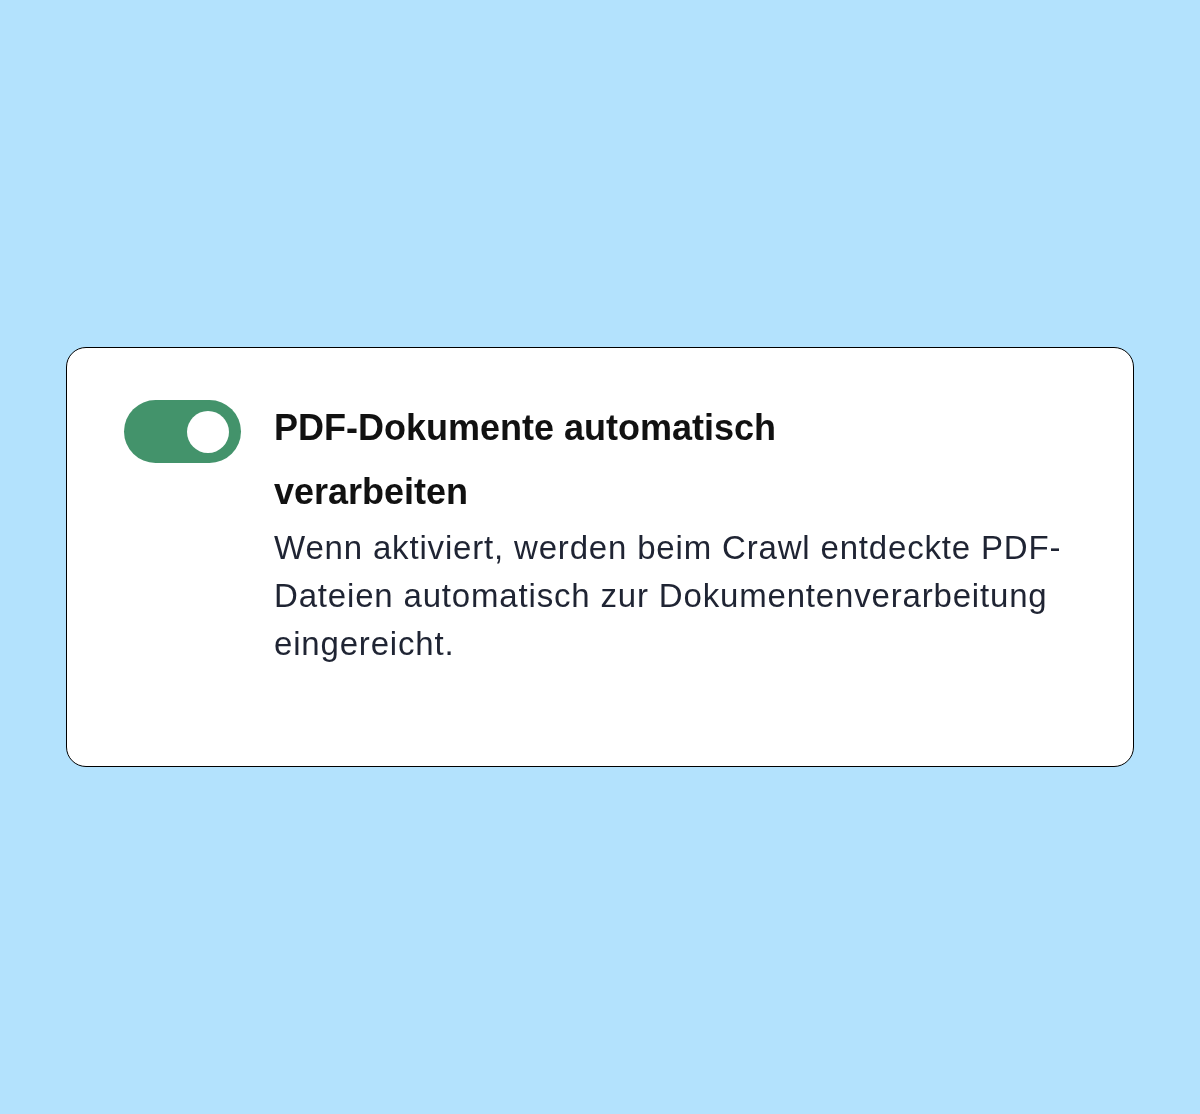 Image resolution: width=1200 pixels, height=1114 pixels. What do you see at coordinates (526, 460) in the screenshot?
I see `setting-title: PDF-Dokumente automatisch verarbeiten` at bounding box center [526, 460].